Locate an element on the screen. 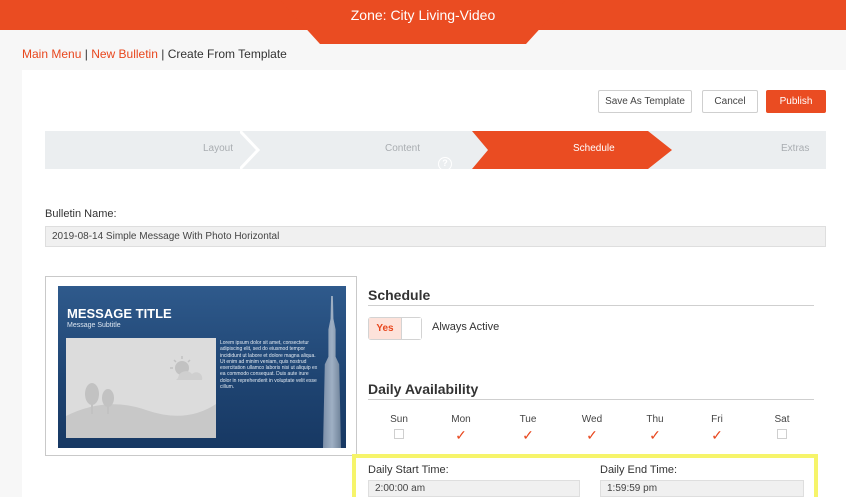 The height and width of the screenshot is (497, 846). day-label: Thu is located at coordinates (655, 419).